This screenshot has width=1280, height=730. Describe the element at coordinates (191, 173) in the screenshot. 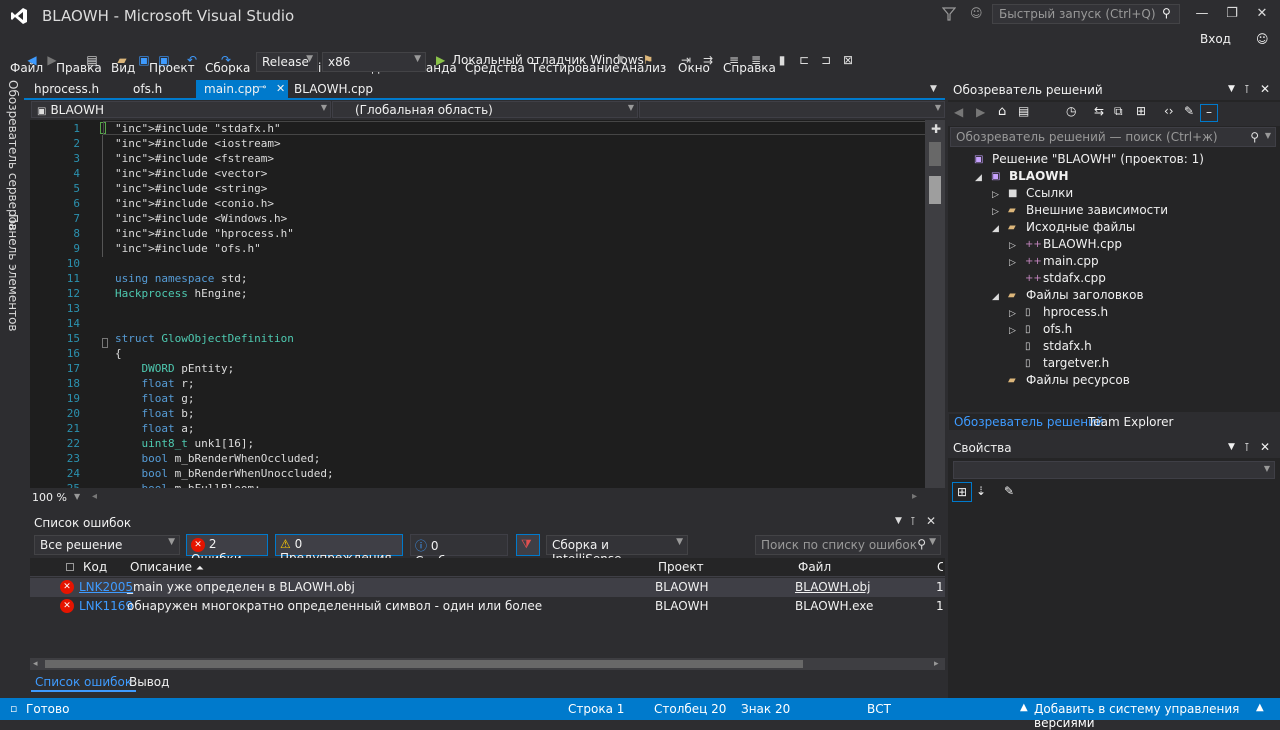

I see `code-line: "inc">#include <vector>` at that location.